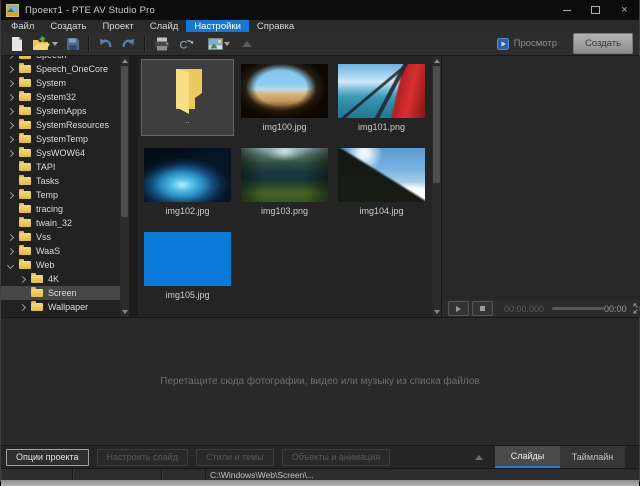 This screenshot has width=640, height=486. What do you see at coordinates (284, 183) in the screenshot?
I see `file-tile: img103.png` at bounding box center [284, 183].